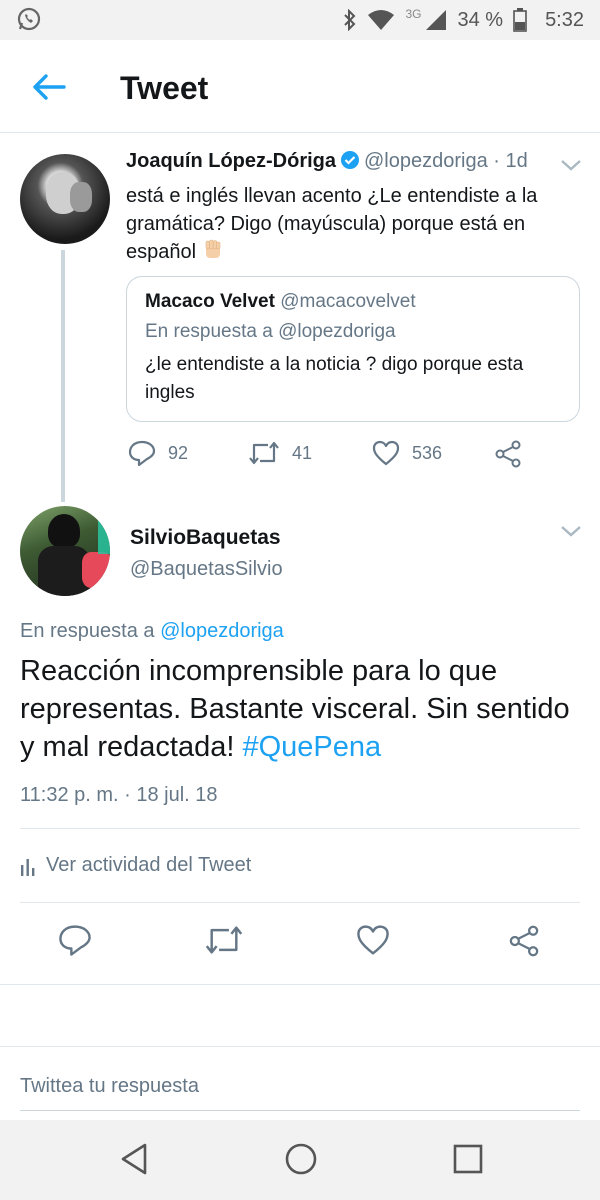  I want to click on tweet-timestamp: 11:32 p. m. · 18 jul. 18, so click(119, 795).